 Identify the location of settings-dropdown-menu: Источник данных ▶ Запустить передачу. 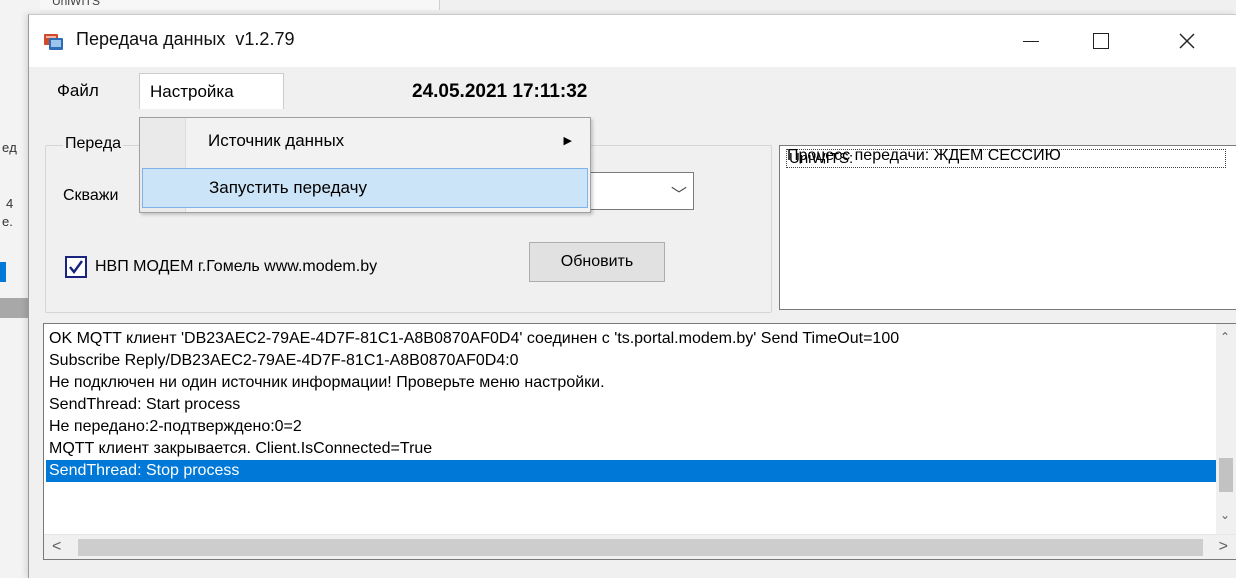
(365, 165).